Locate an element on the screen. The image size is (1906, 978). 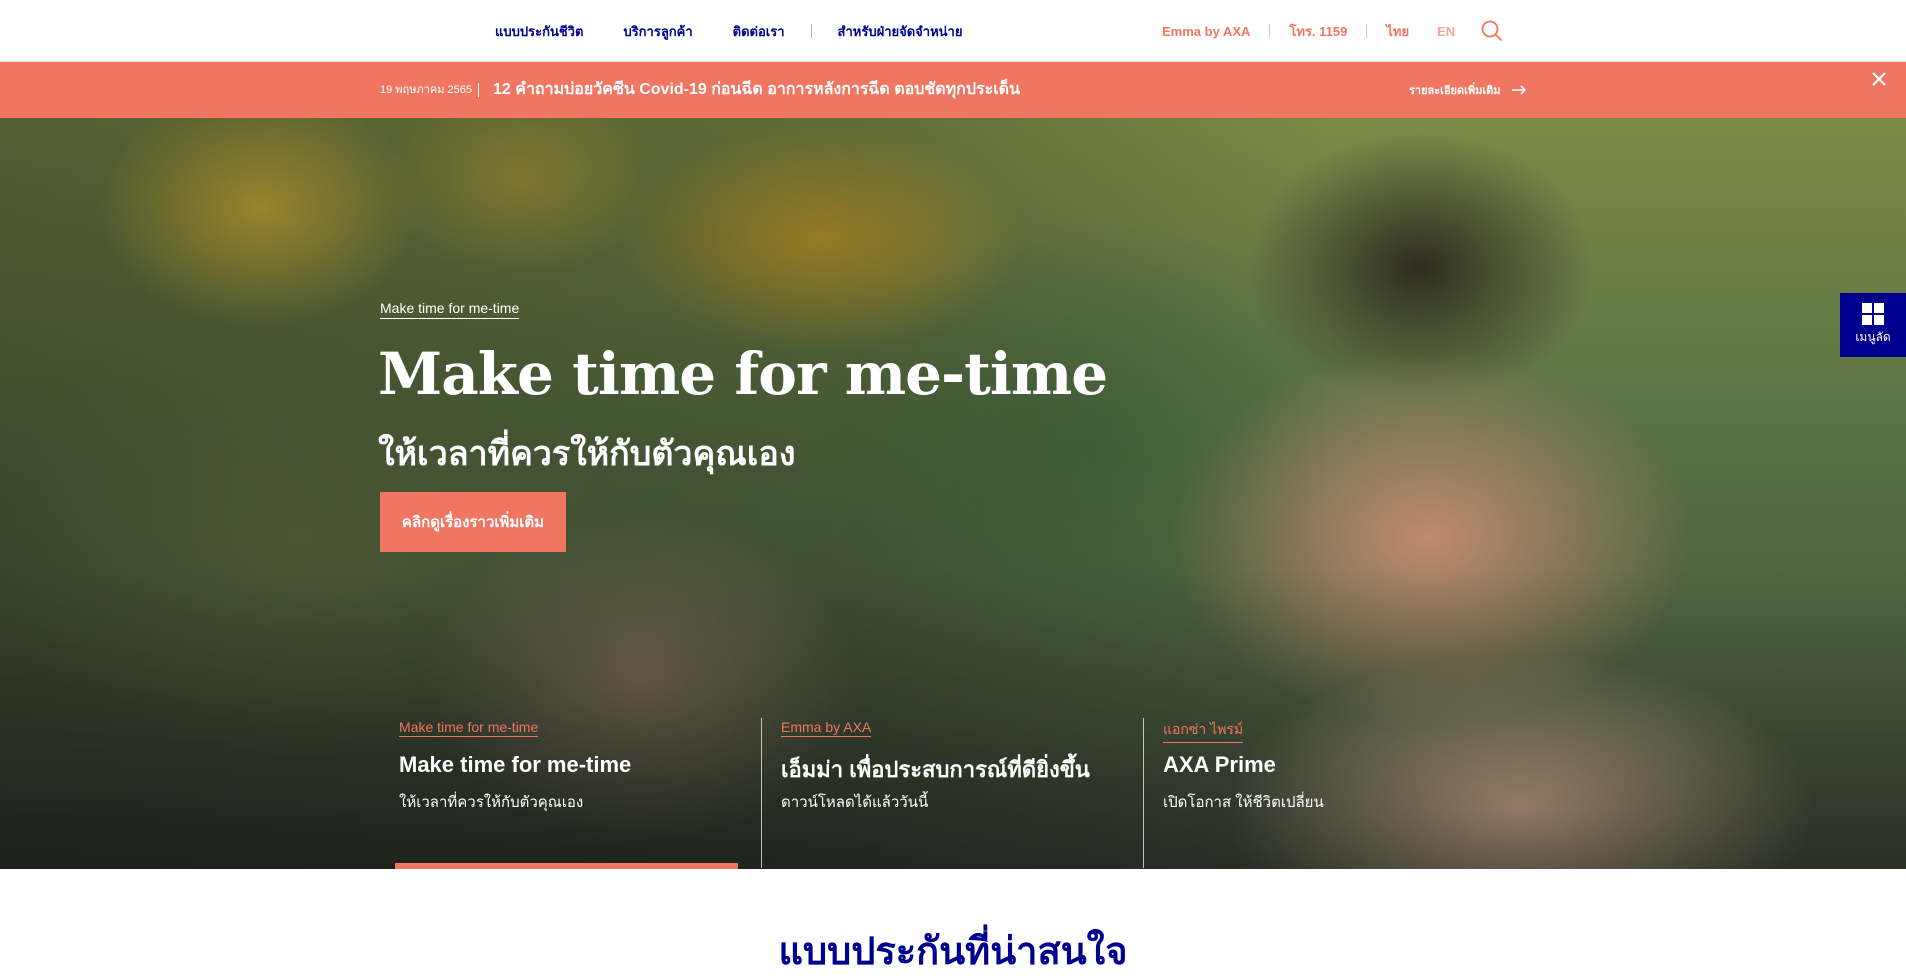
emma-link: Emma by AXA is located at coordinates (1206, 31).